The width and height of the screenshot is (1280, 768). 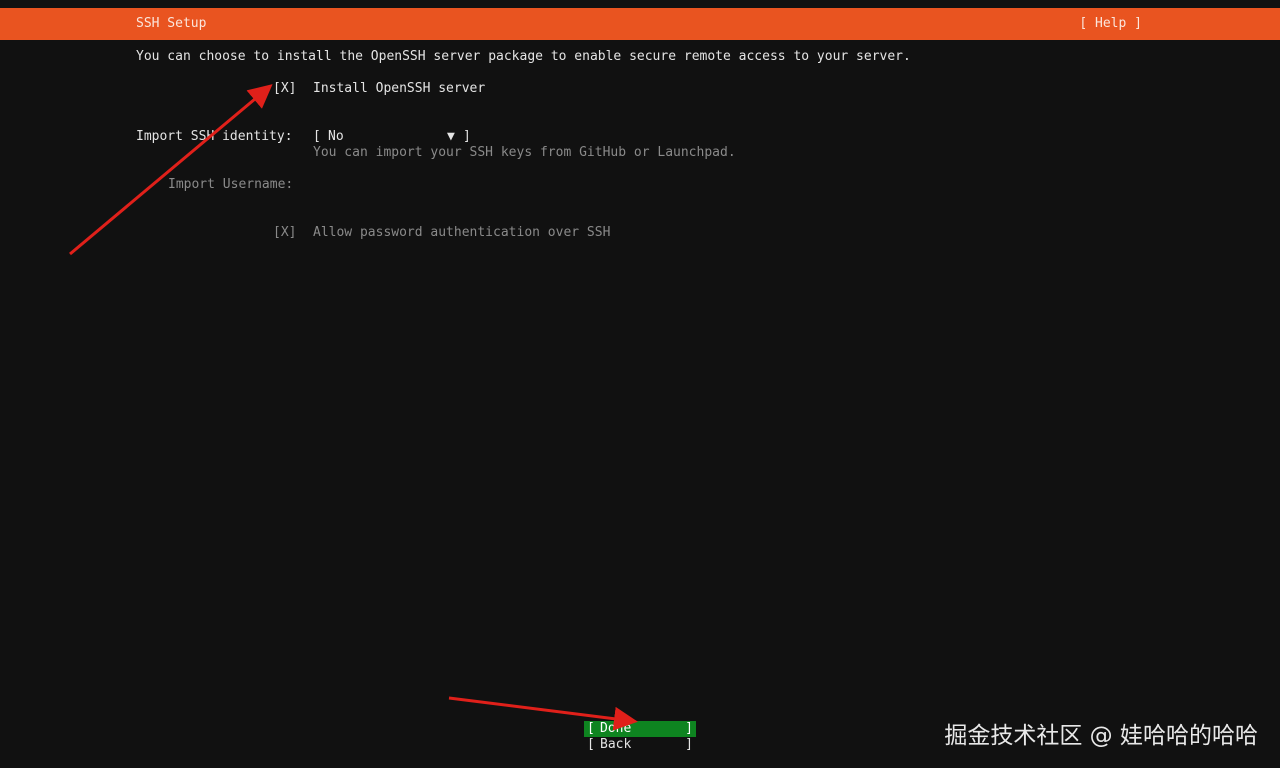 What do you see at coordinates (317, 136) in the screenshot?
I see `dropdown-open-bracket: [` at bounding box center [317, 136].